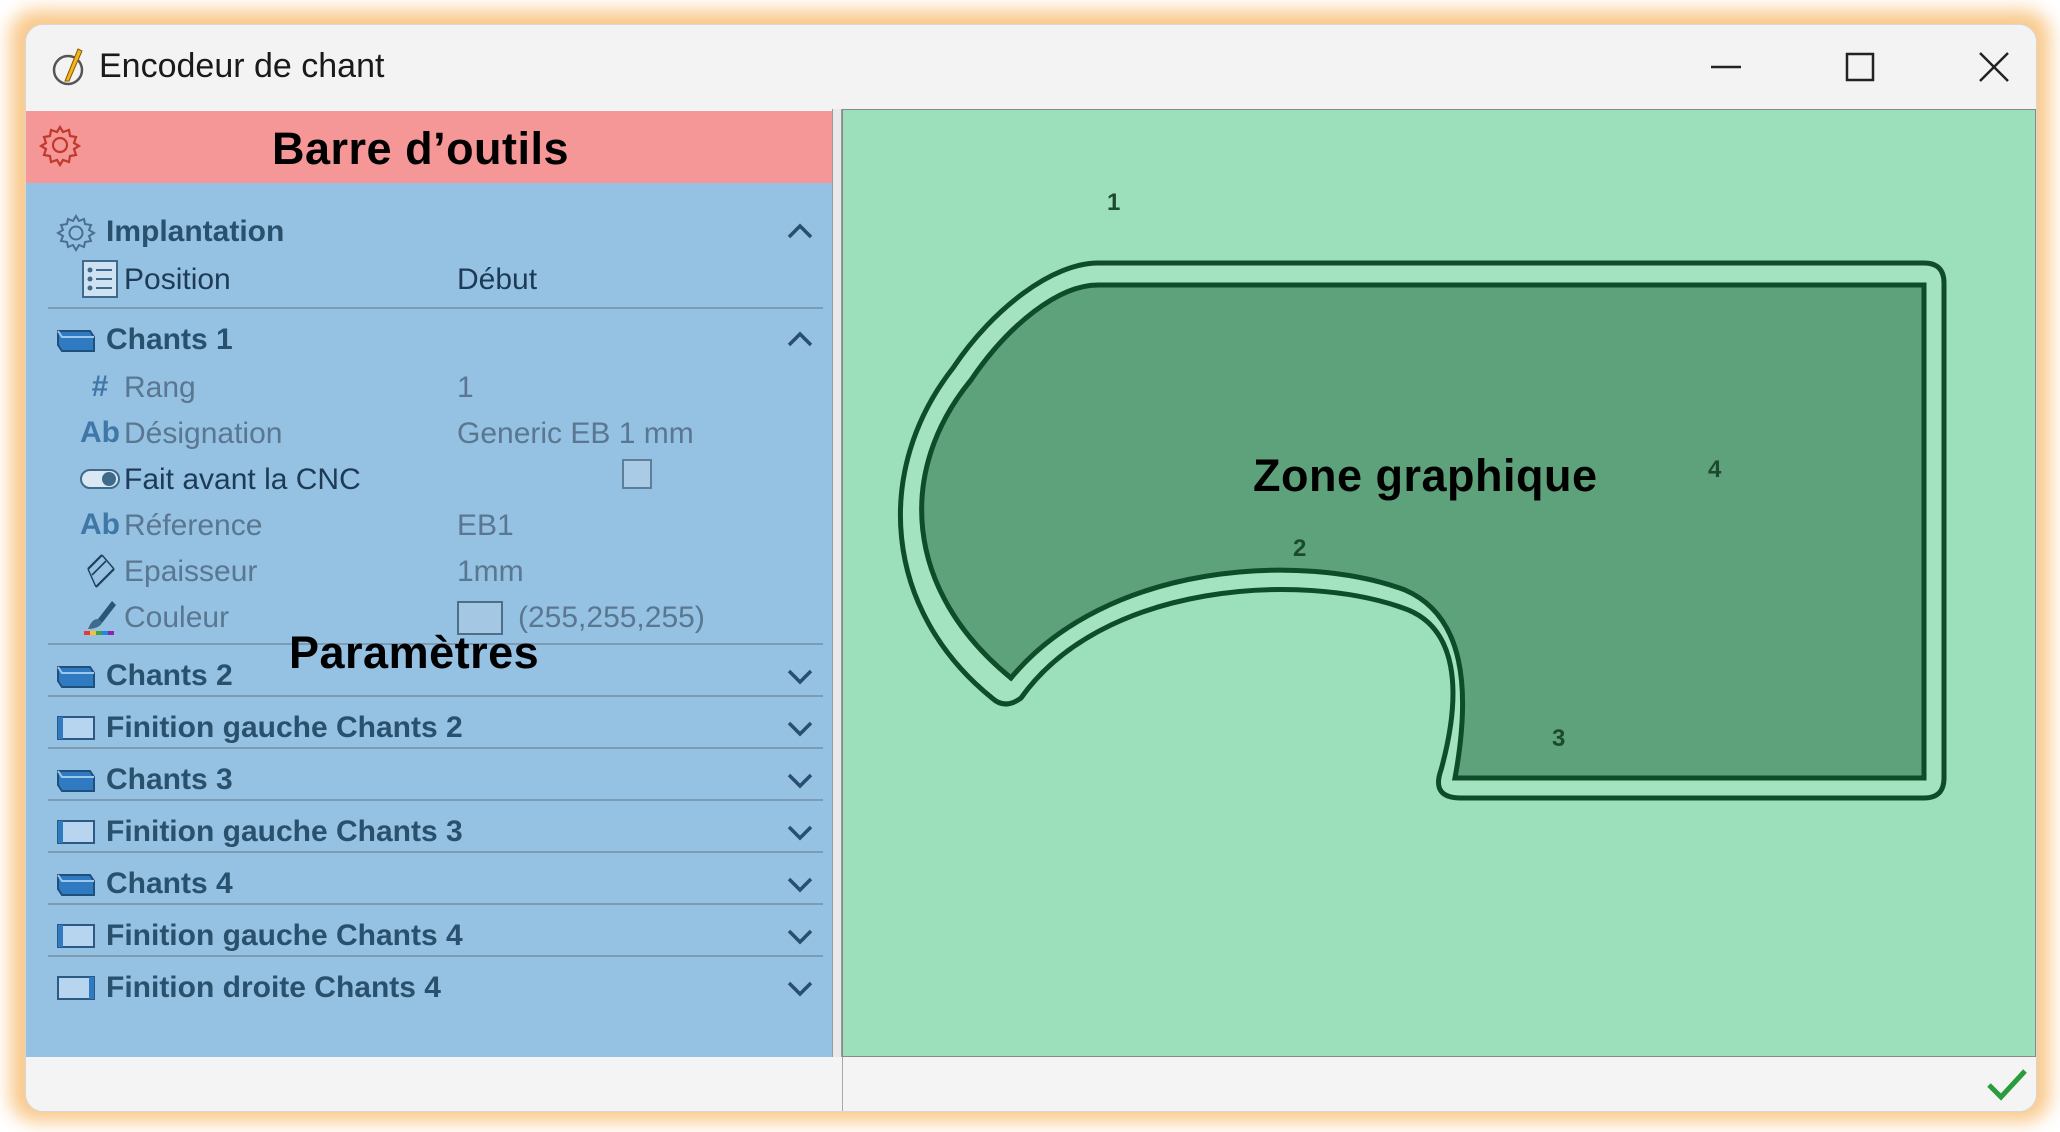 The image size is (2060, 1132). Describe the element at coordinates (1113, 202) in the screenshot. I see `edge-label-1: 1` at that location.